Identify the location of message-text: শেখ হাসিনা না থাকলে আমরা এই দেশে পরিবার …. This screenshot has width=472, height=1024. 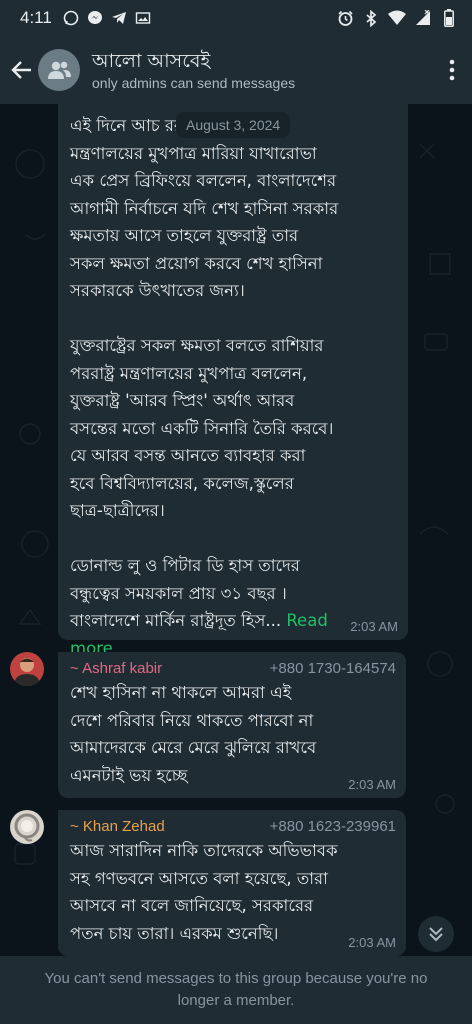
(193, 734).